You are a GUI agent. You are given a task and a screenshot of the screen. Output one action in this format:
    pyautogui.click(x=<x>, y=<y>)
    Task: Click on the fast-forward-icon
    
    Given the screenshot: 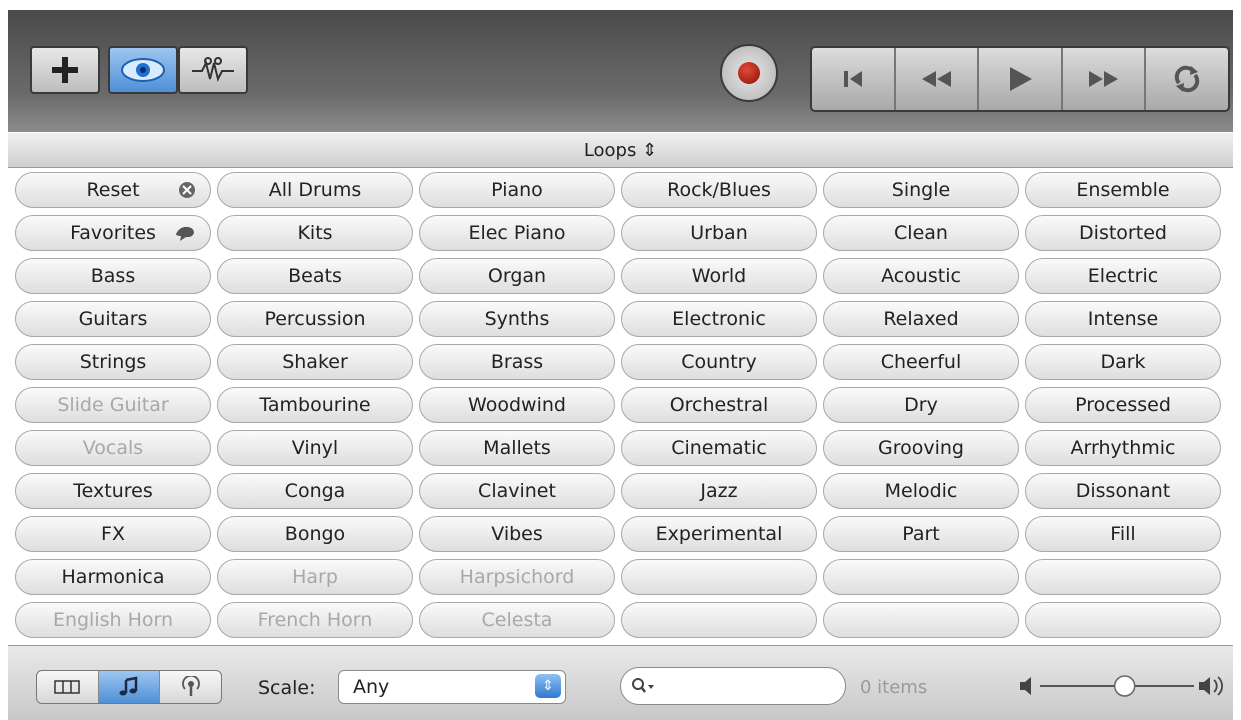 What is the action you would take?
    pyautogui.click(x=1103, y=79)
    